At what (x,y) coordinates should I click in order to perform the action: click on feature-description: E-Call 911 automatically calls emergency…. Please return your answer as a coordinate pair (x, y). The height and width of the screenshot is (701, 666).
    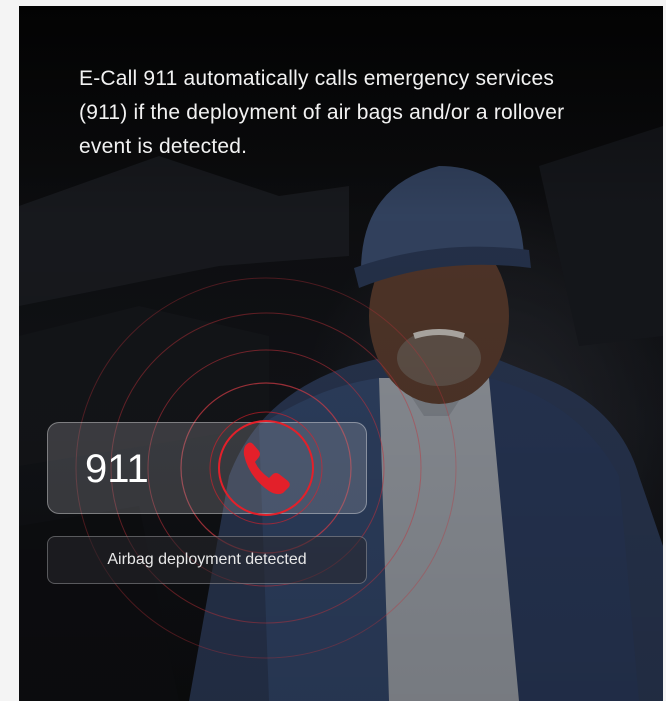
    Looking at the image, I should click on (322, 112).